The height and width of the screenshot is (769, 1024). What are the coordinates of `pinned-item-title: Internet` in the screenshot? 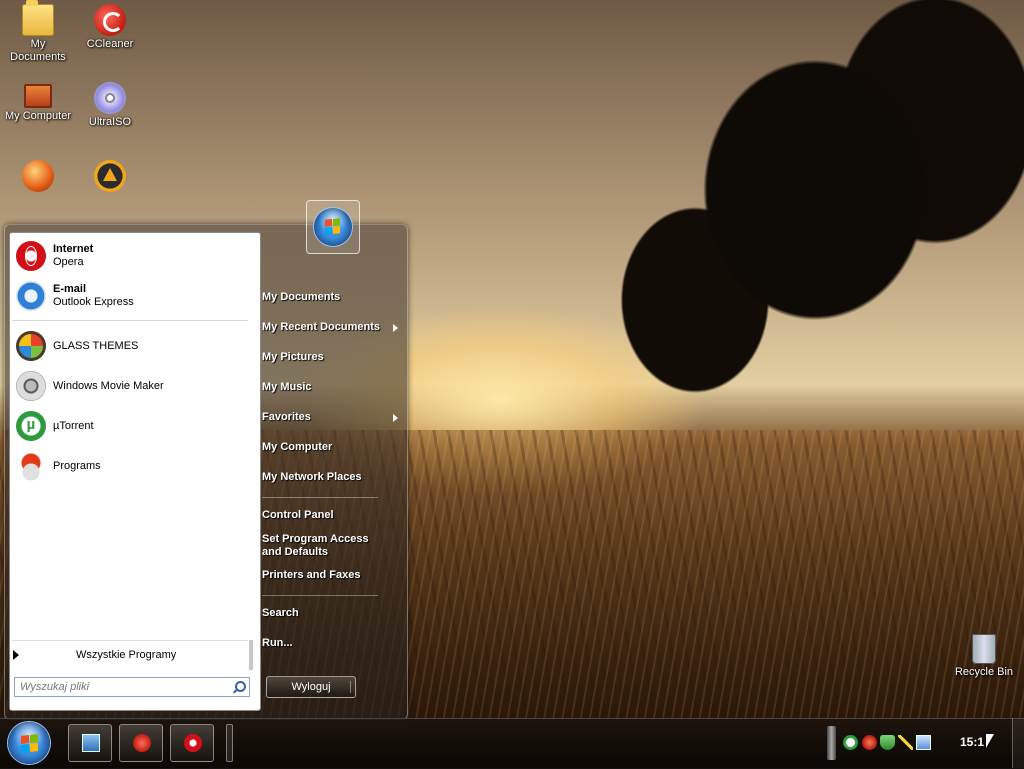 It's located at (73, 249).